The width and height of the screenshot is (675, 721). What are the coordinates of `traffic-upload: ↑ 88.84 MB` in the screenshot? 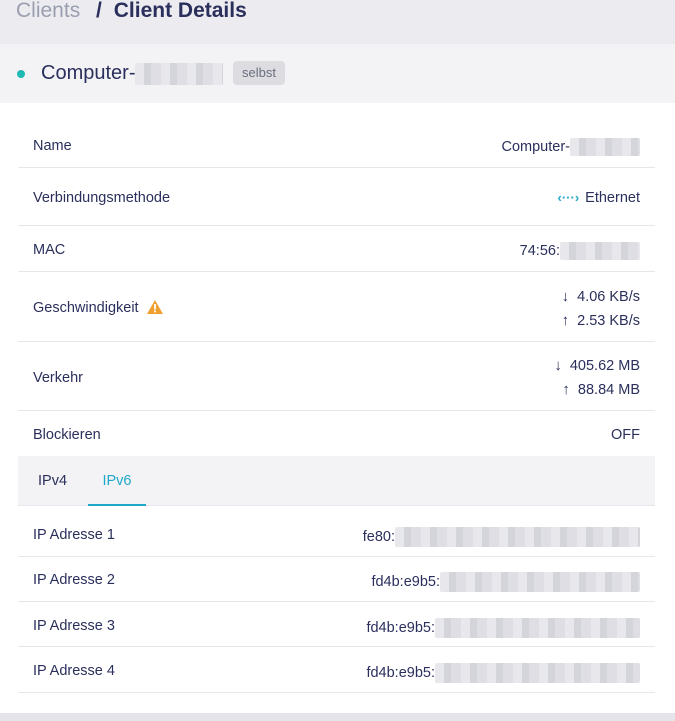 It's located at (601, 389).